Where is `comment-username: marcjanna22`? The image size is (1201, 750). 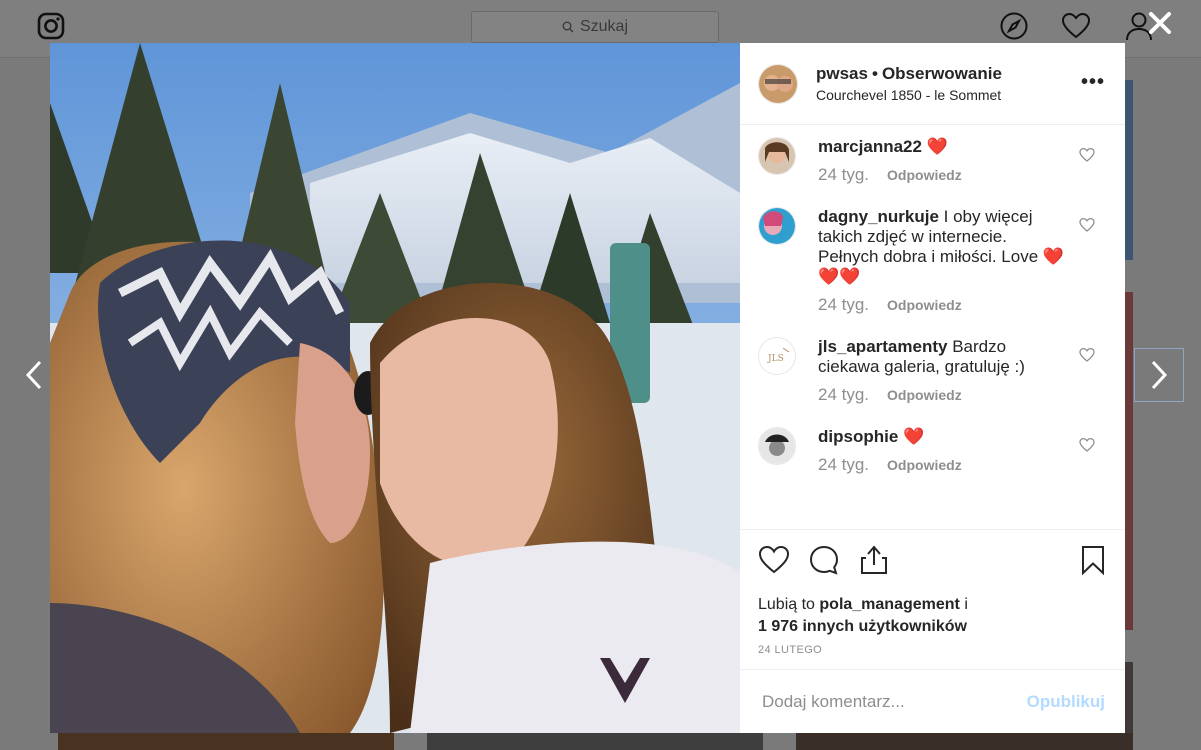
comment-username: marcjanna22 is located at coordinates (870, 146).